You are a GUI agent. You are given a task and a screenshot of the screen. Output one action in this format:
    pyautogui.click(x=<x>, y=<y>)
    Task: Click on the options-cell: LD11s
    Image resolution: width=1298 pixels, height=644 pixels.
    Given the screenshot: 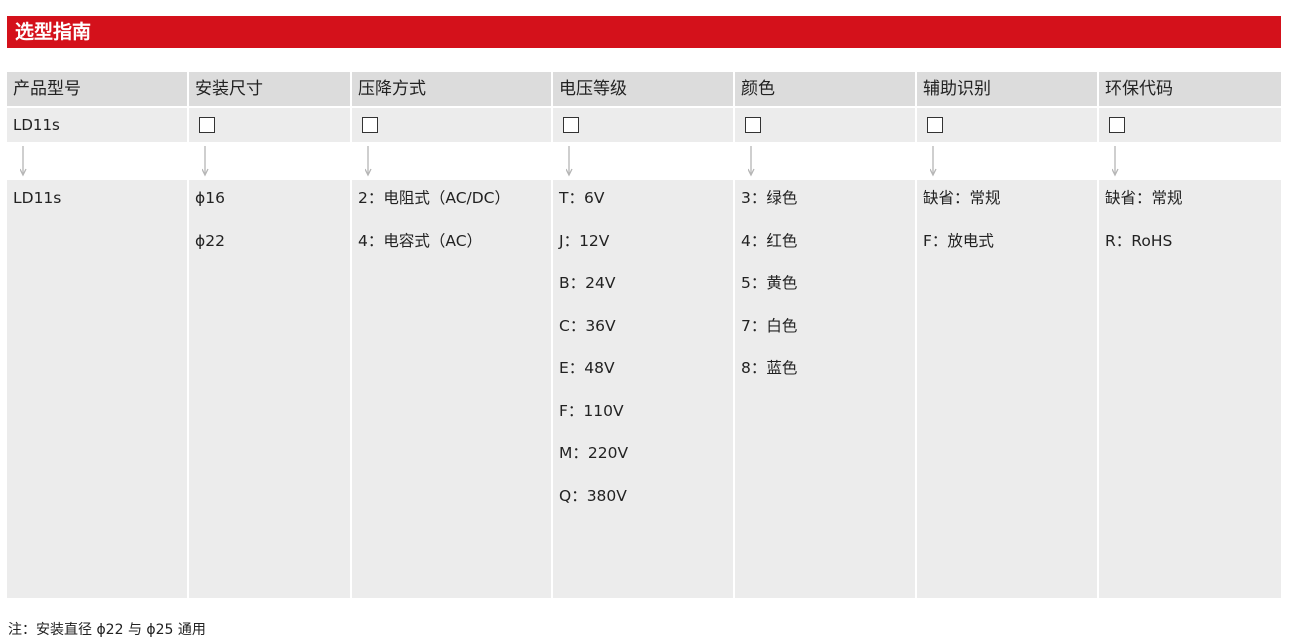 What is the action you would take?
    pyautogui.click(x=97, y=389)
    